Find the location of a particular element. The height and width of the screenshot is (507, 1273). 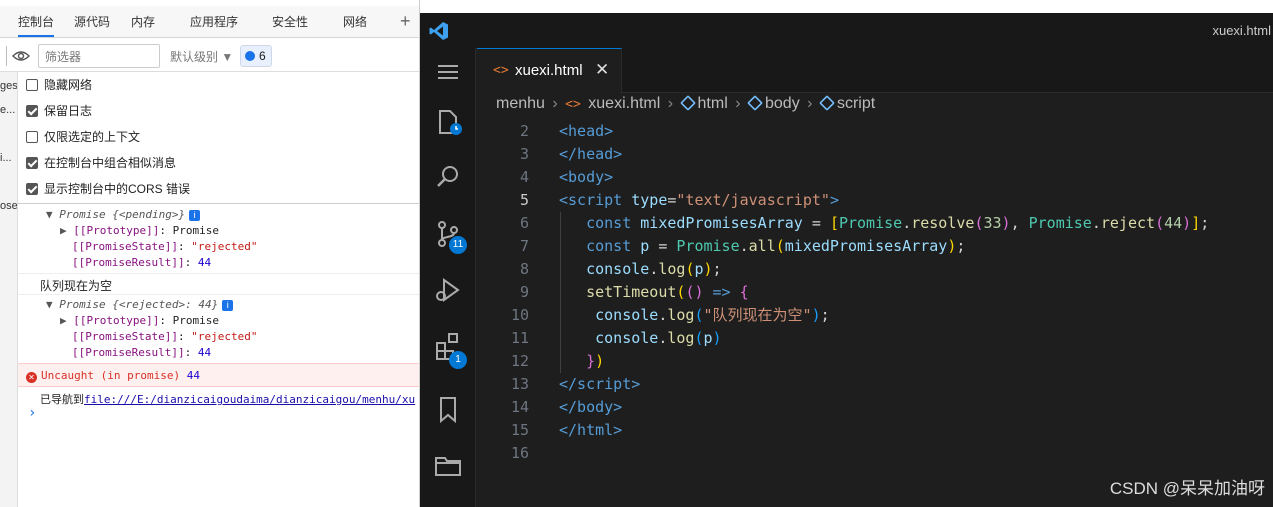

prop-value: Promise is located at coordinates (195, 320).